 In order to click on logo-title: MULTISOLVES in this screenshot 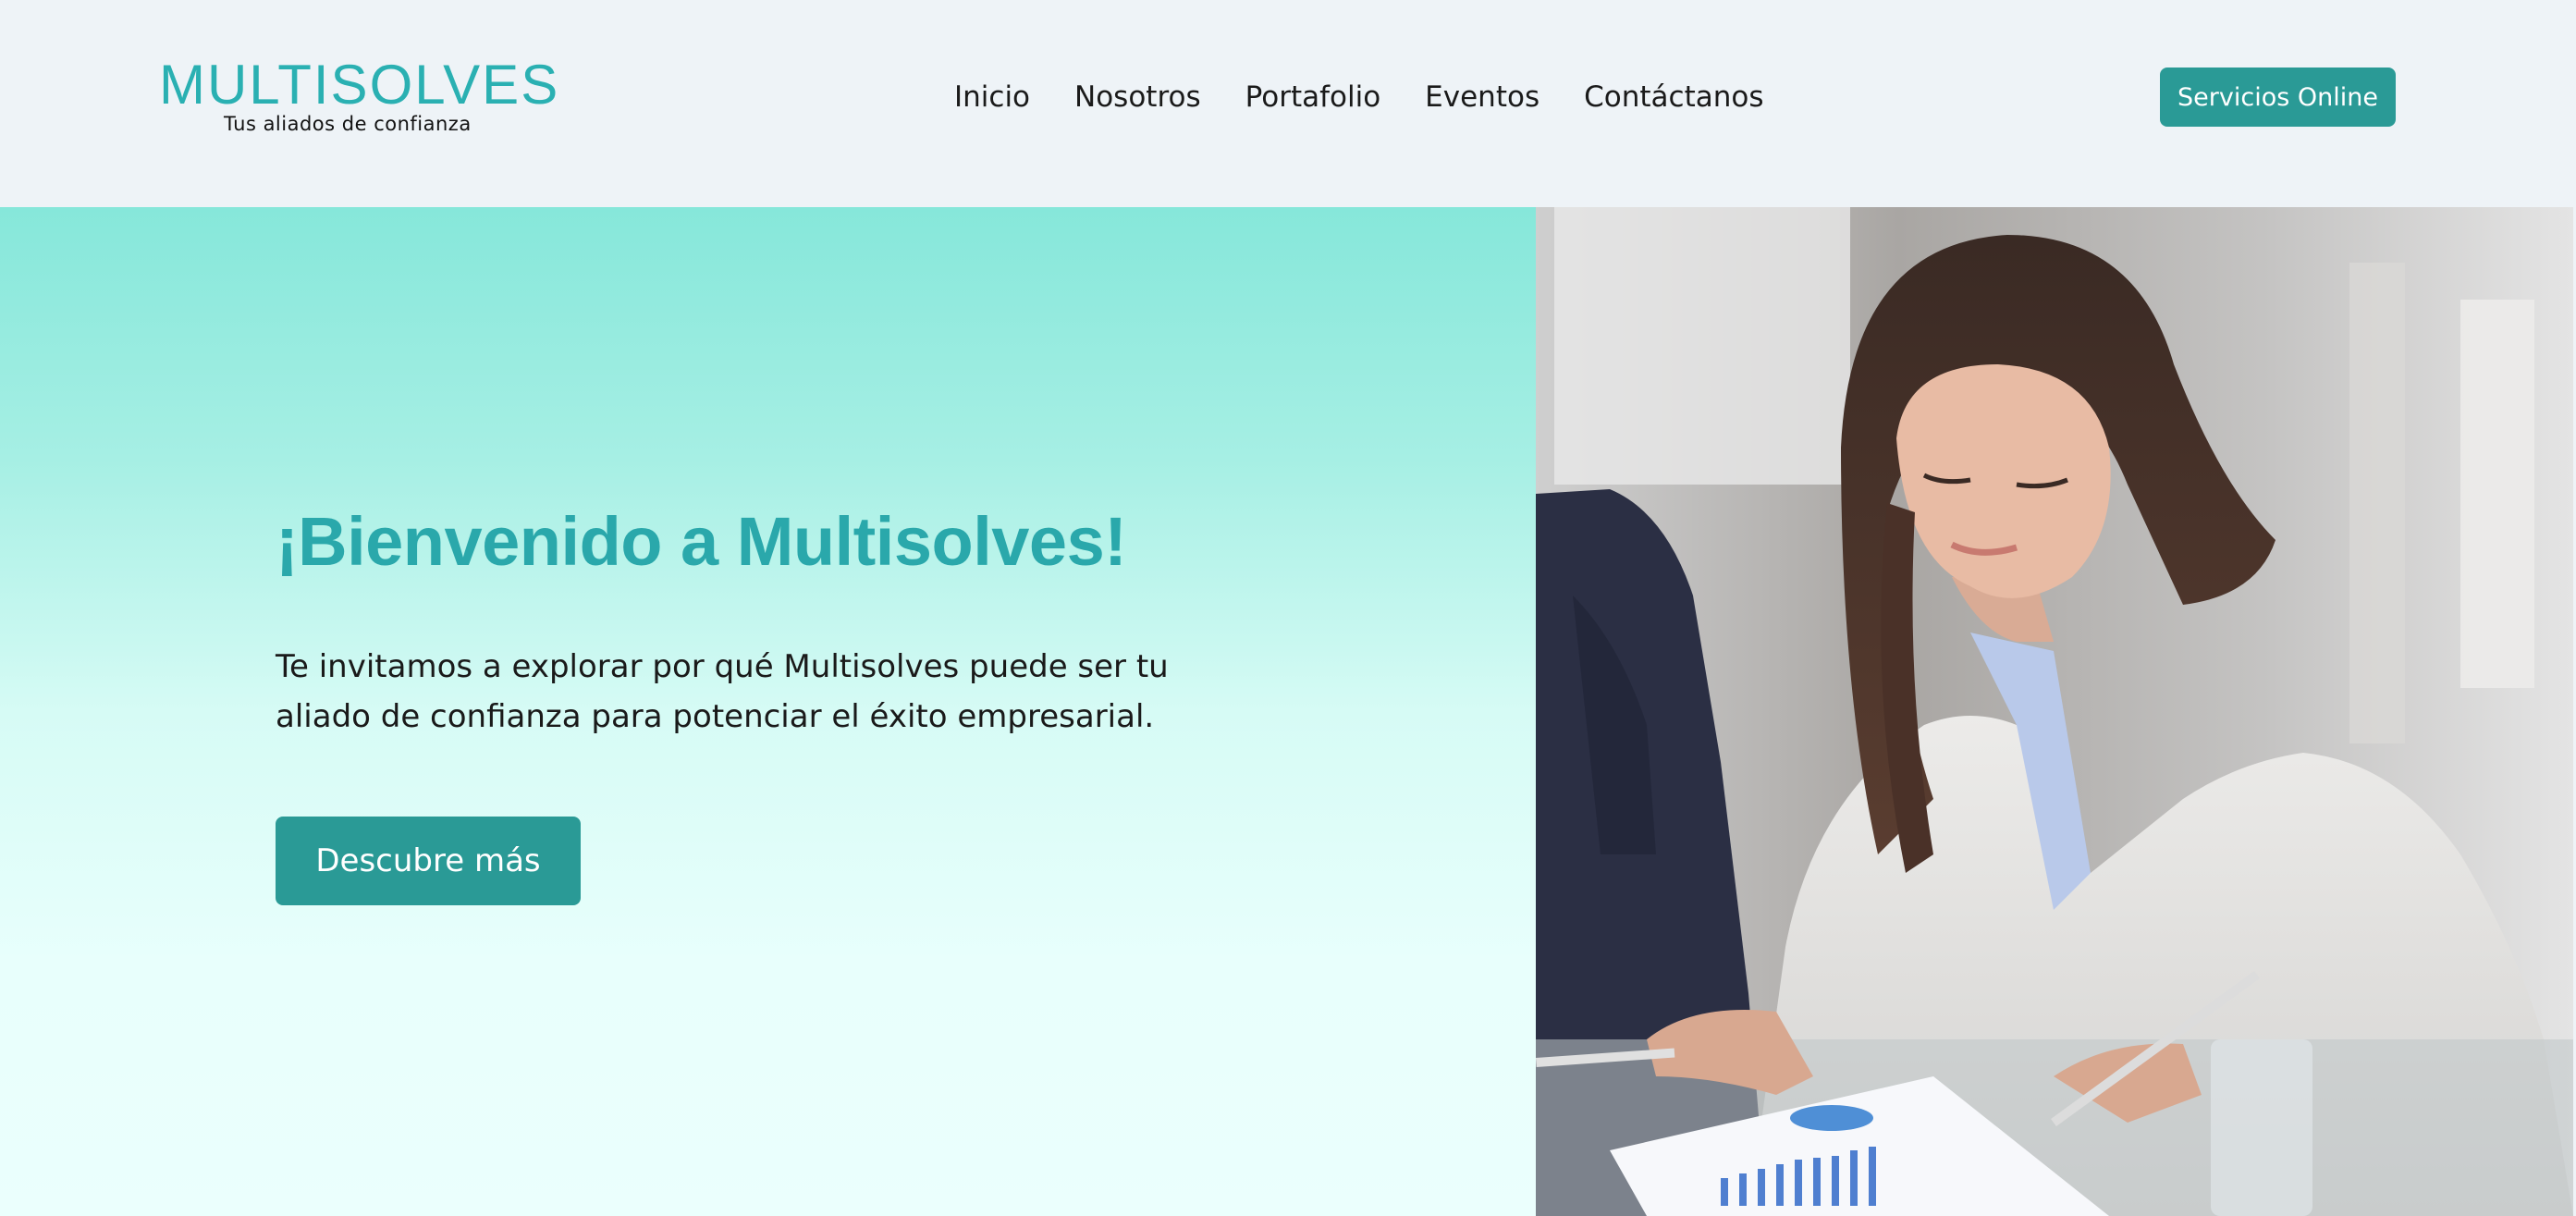, I will do `click(359, 85)`.